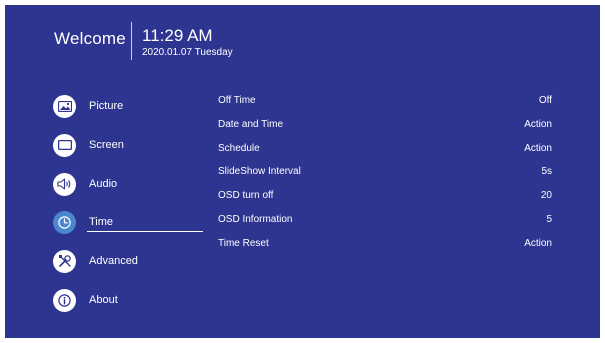  Describe the element at coordinates (385, 224) in the screenshot. I see `setting-row-osd-information: OSD Information 5` at that location.